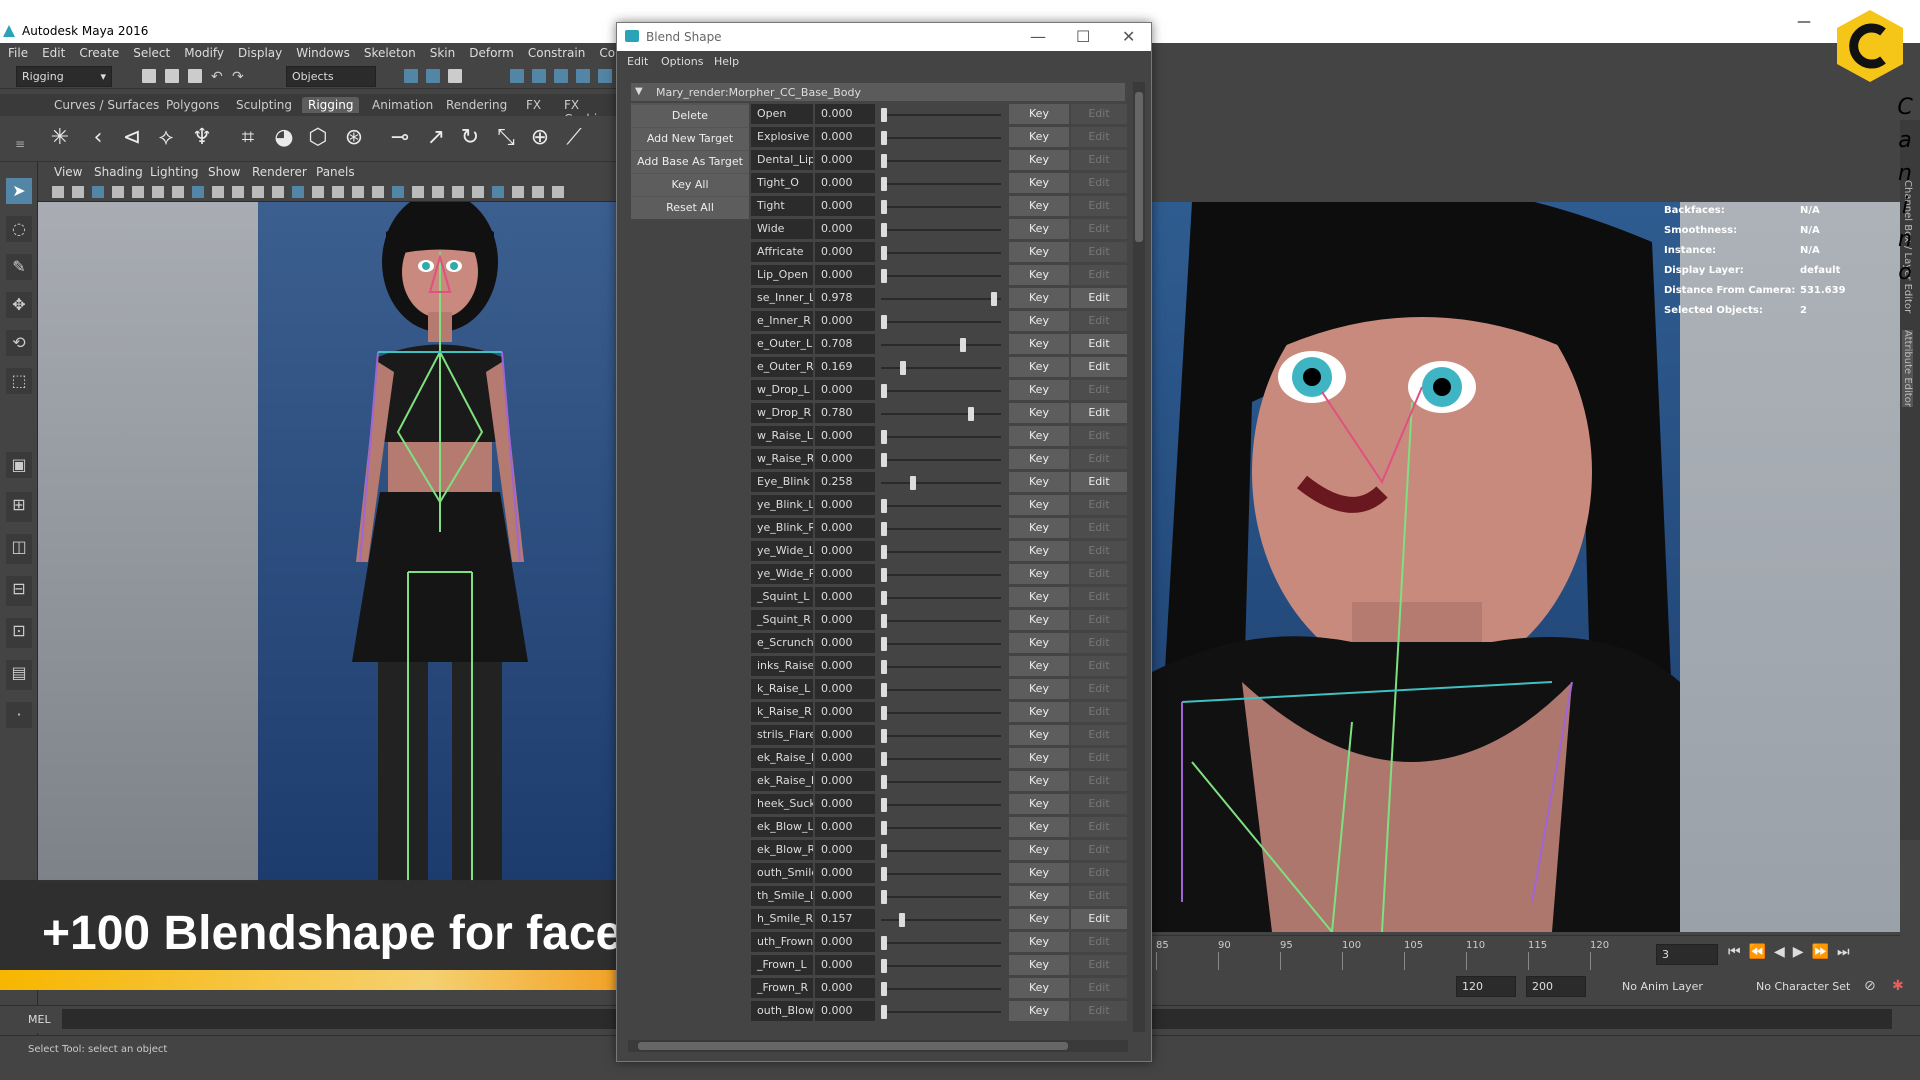 The image size is (1920, 1080). Describe the element at coordinates (192, 105) in the screenshot. I see `shelf-tab-polygons: Polygons` at that location.